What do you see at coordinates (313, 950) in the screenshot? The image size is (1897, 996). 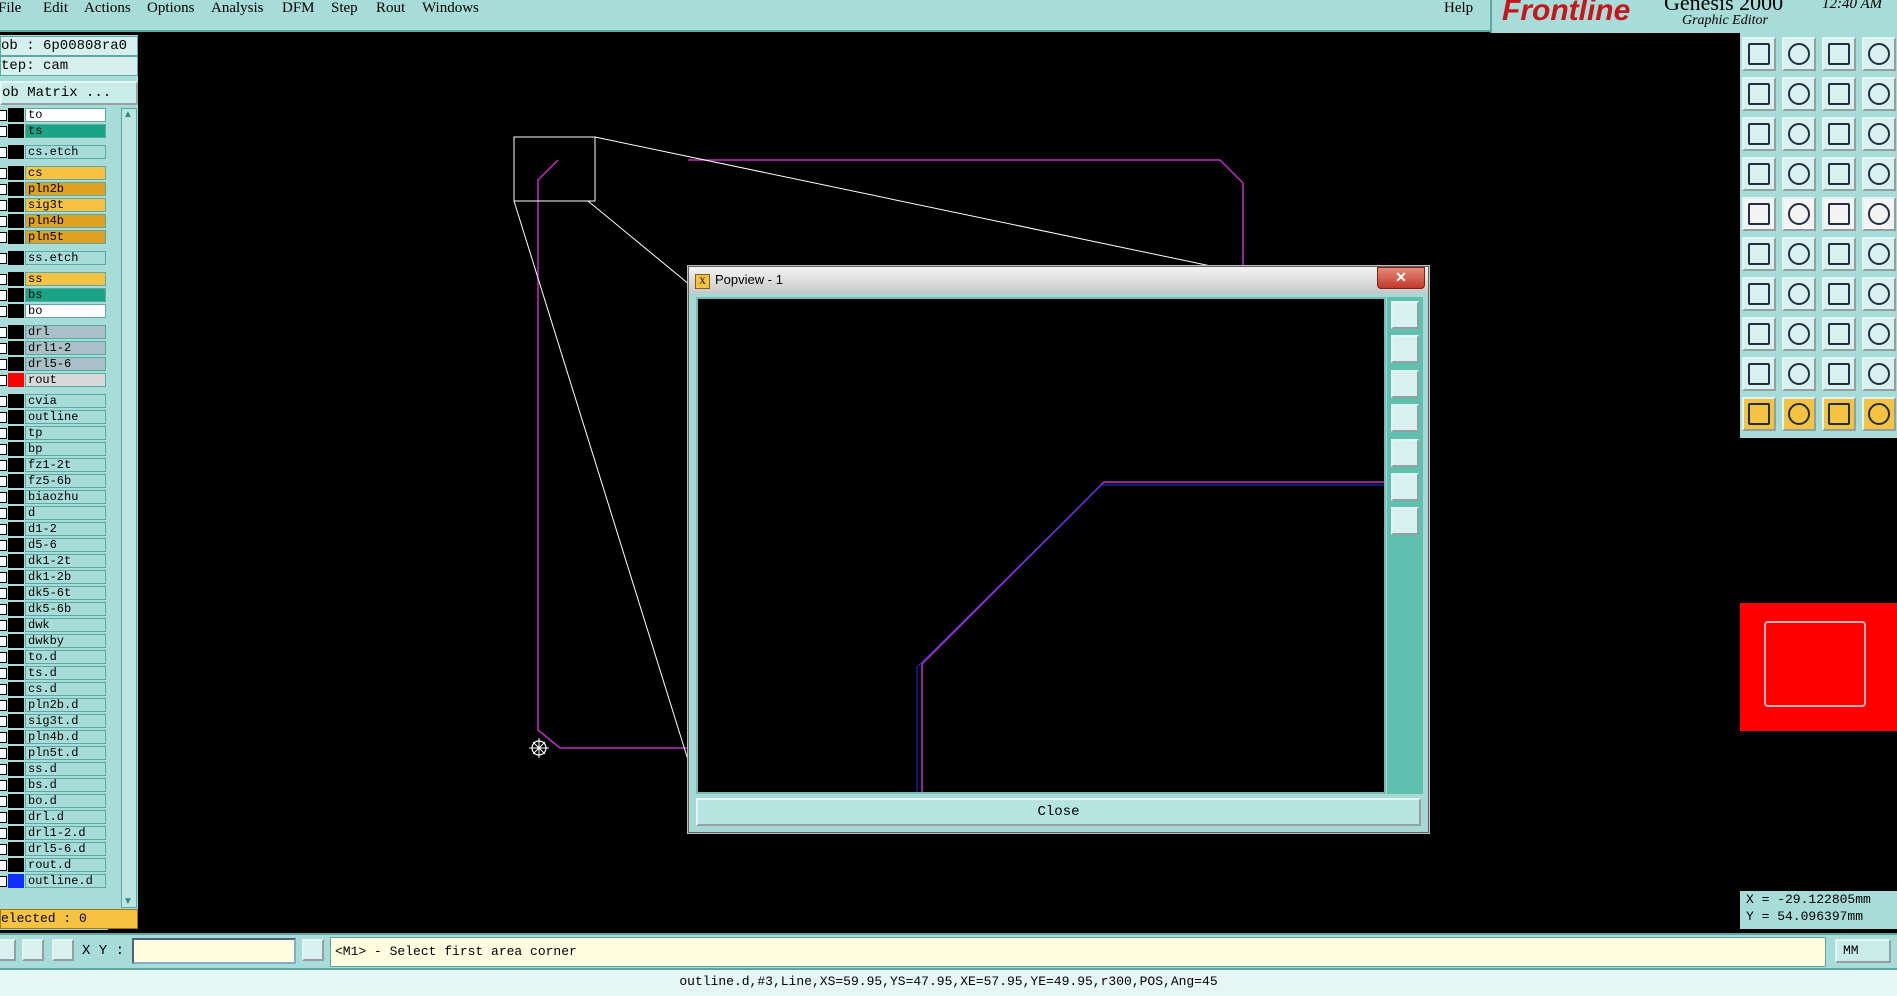 I see `exclamation-icon` at bounding box center [313, 950].